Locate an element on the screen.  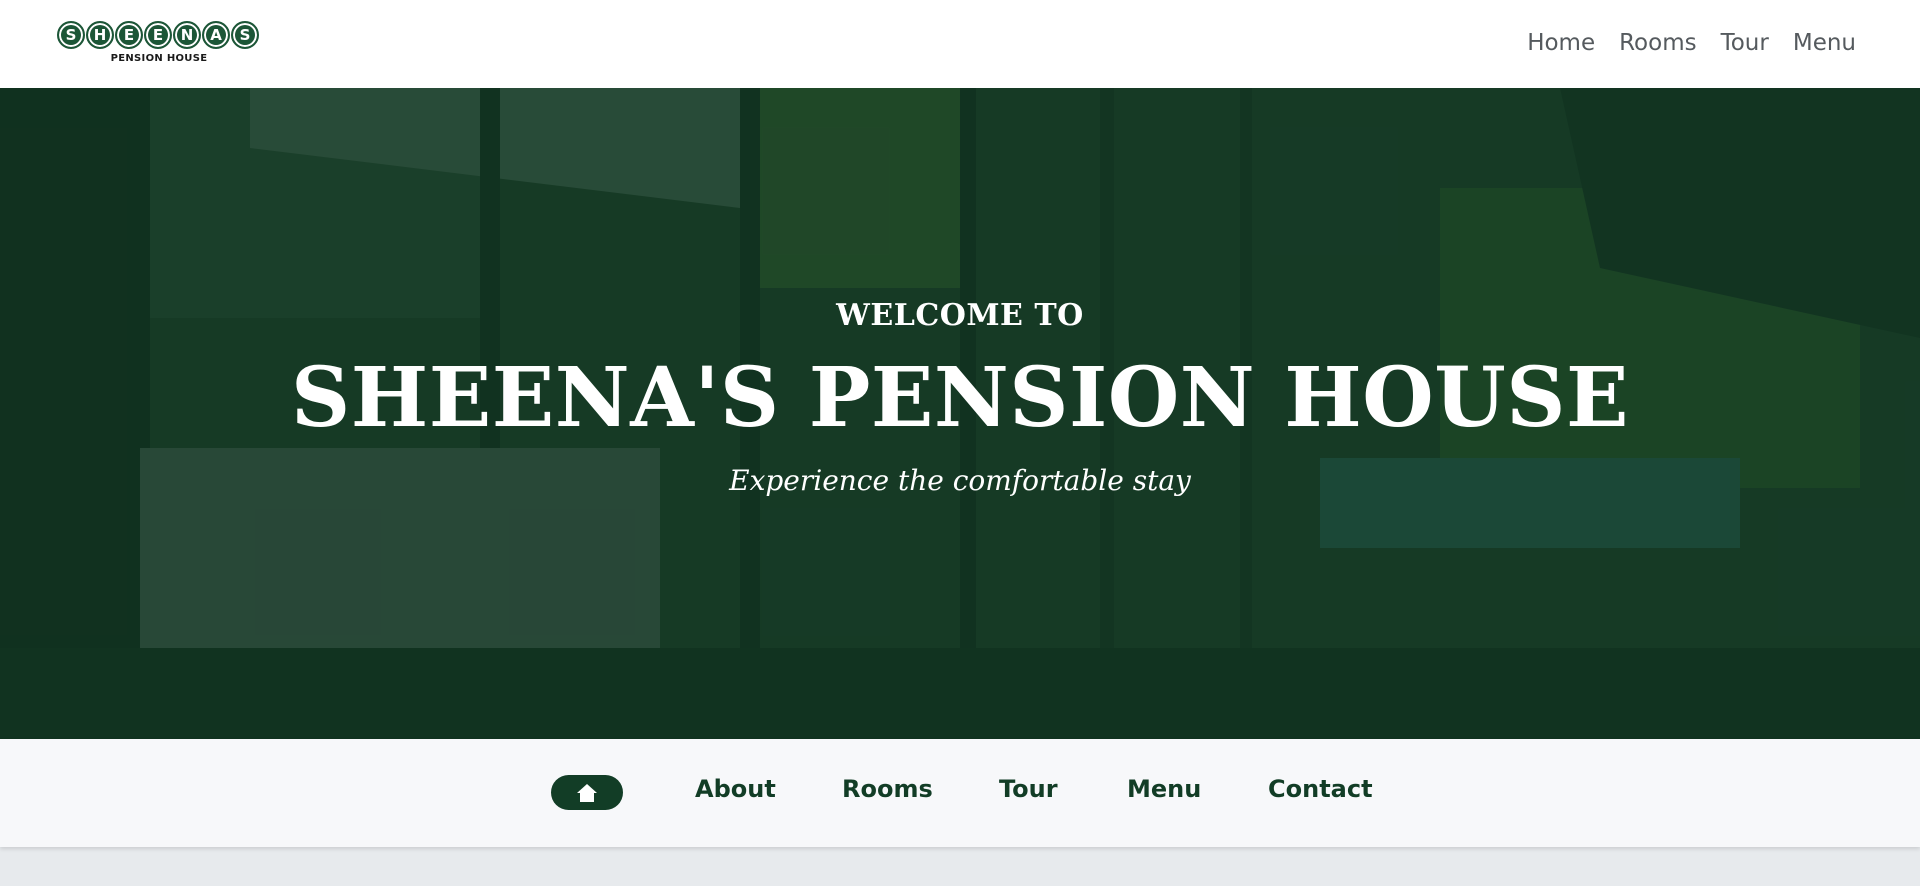
section-navigation: About Rooms Tour Menu Contact is located at coordinates (960, 793).